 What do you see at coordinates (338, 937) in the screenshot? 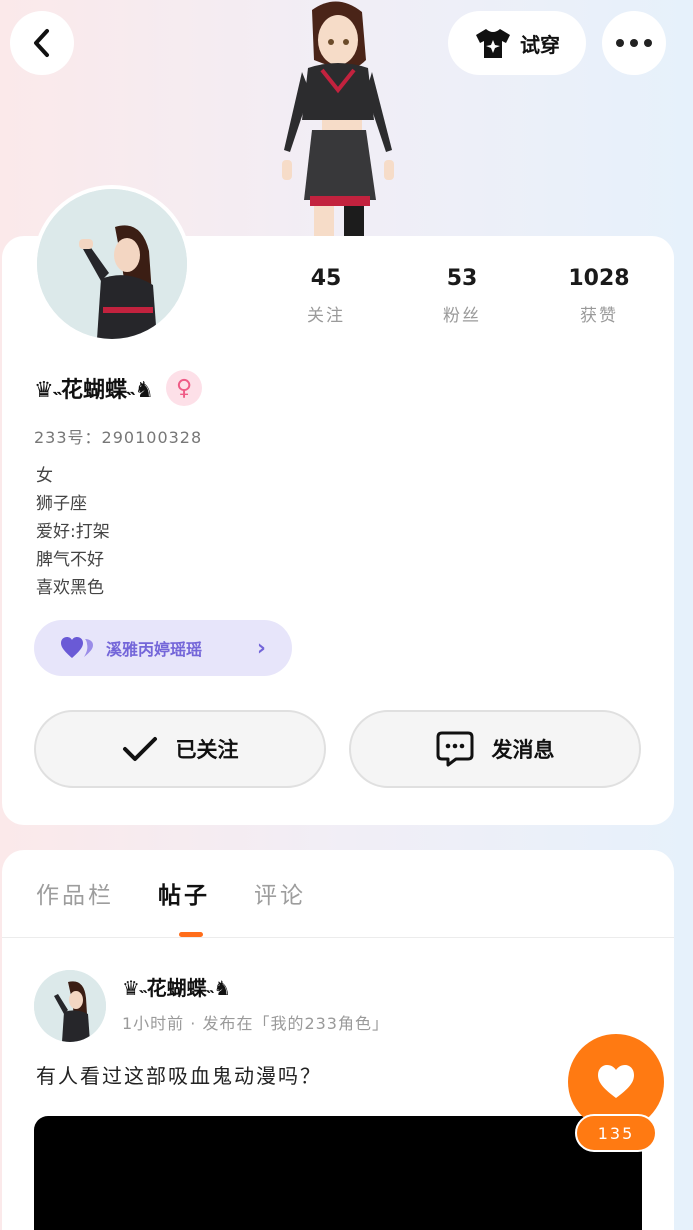
I see `tab-divider` at bounding box center [338, 937].